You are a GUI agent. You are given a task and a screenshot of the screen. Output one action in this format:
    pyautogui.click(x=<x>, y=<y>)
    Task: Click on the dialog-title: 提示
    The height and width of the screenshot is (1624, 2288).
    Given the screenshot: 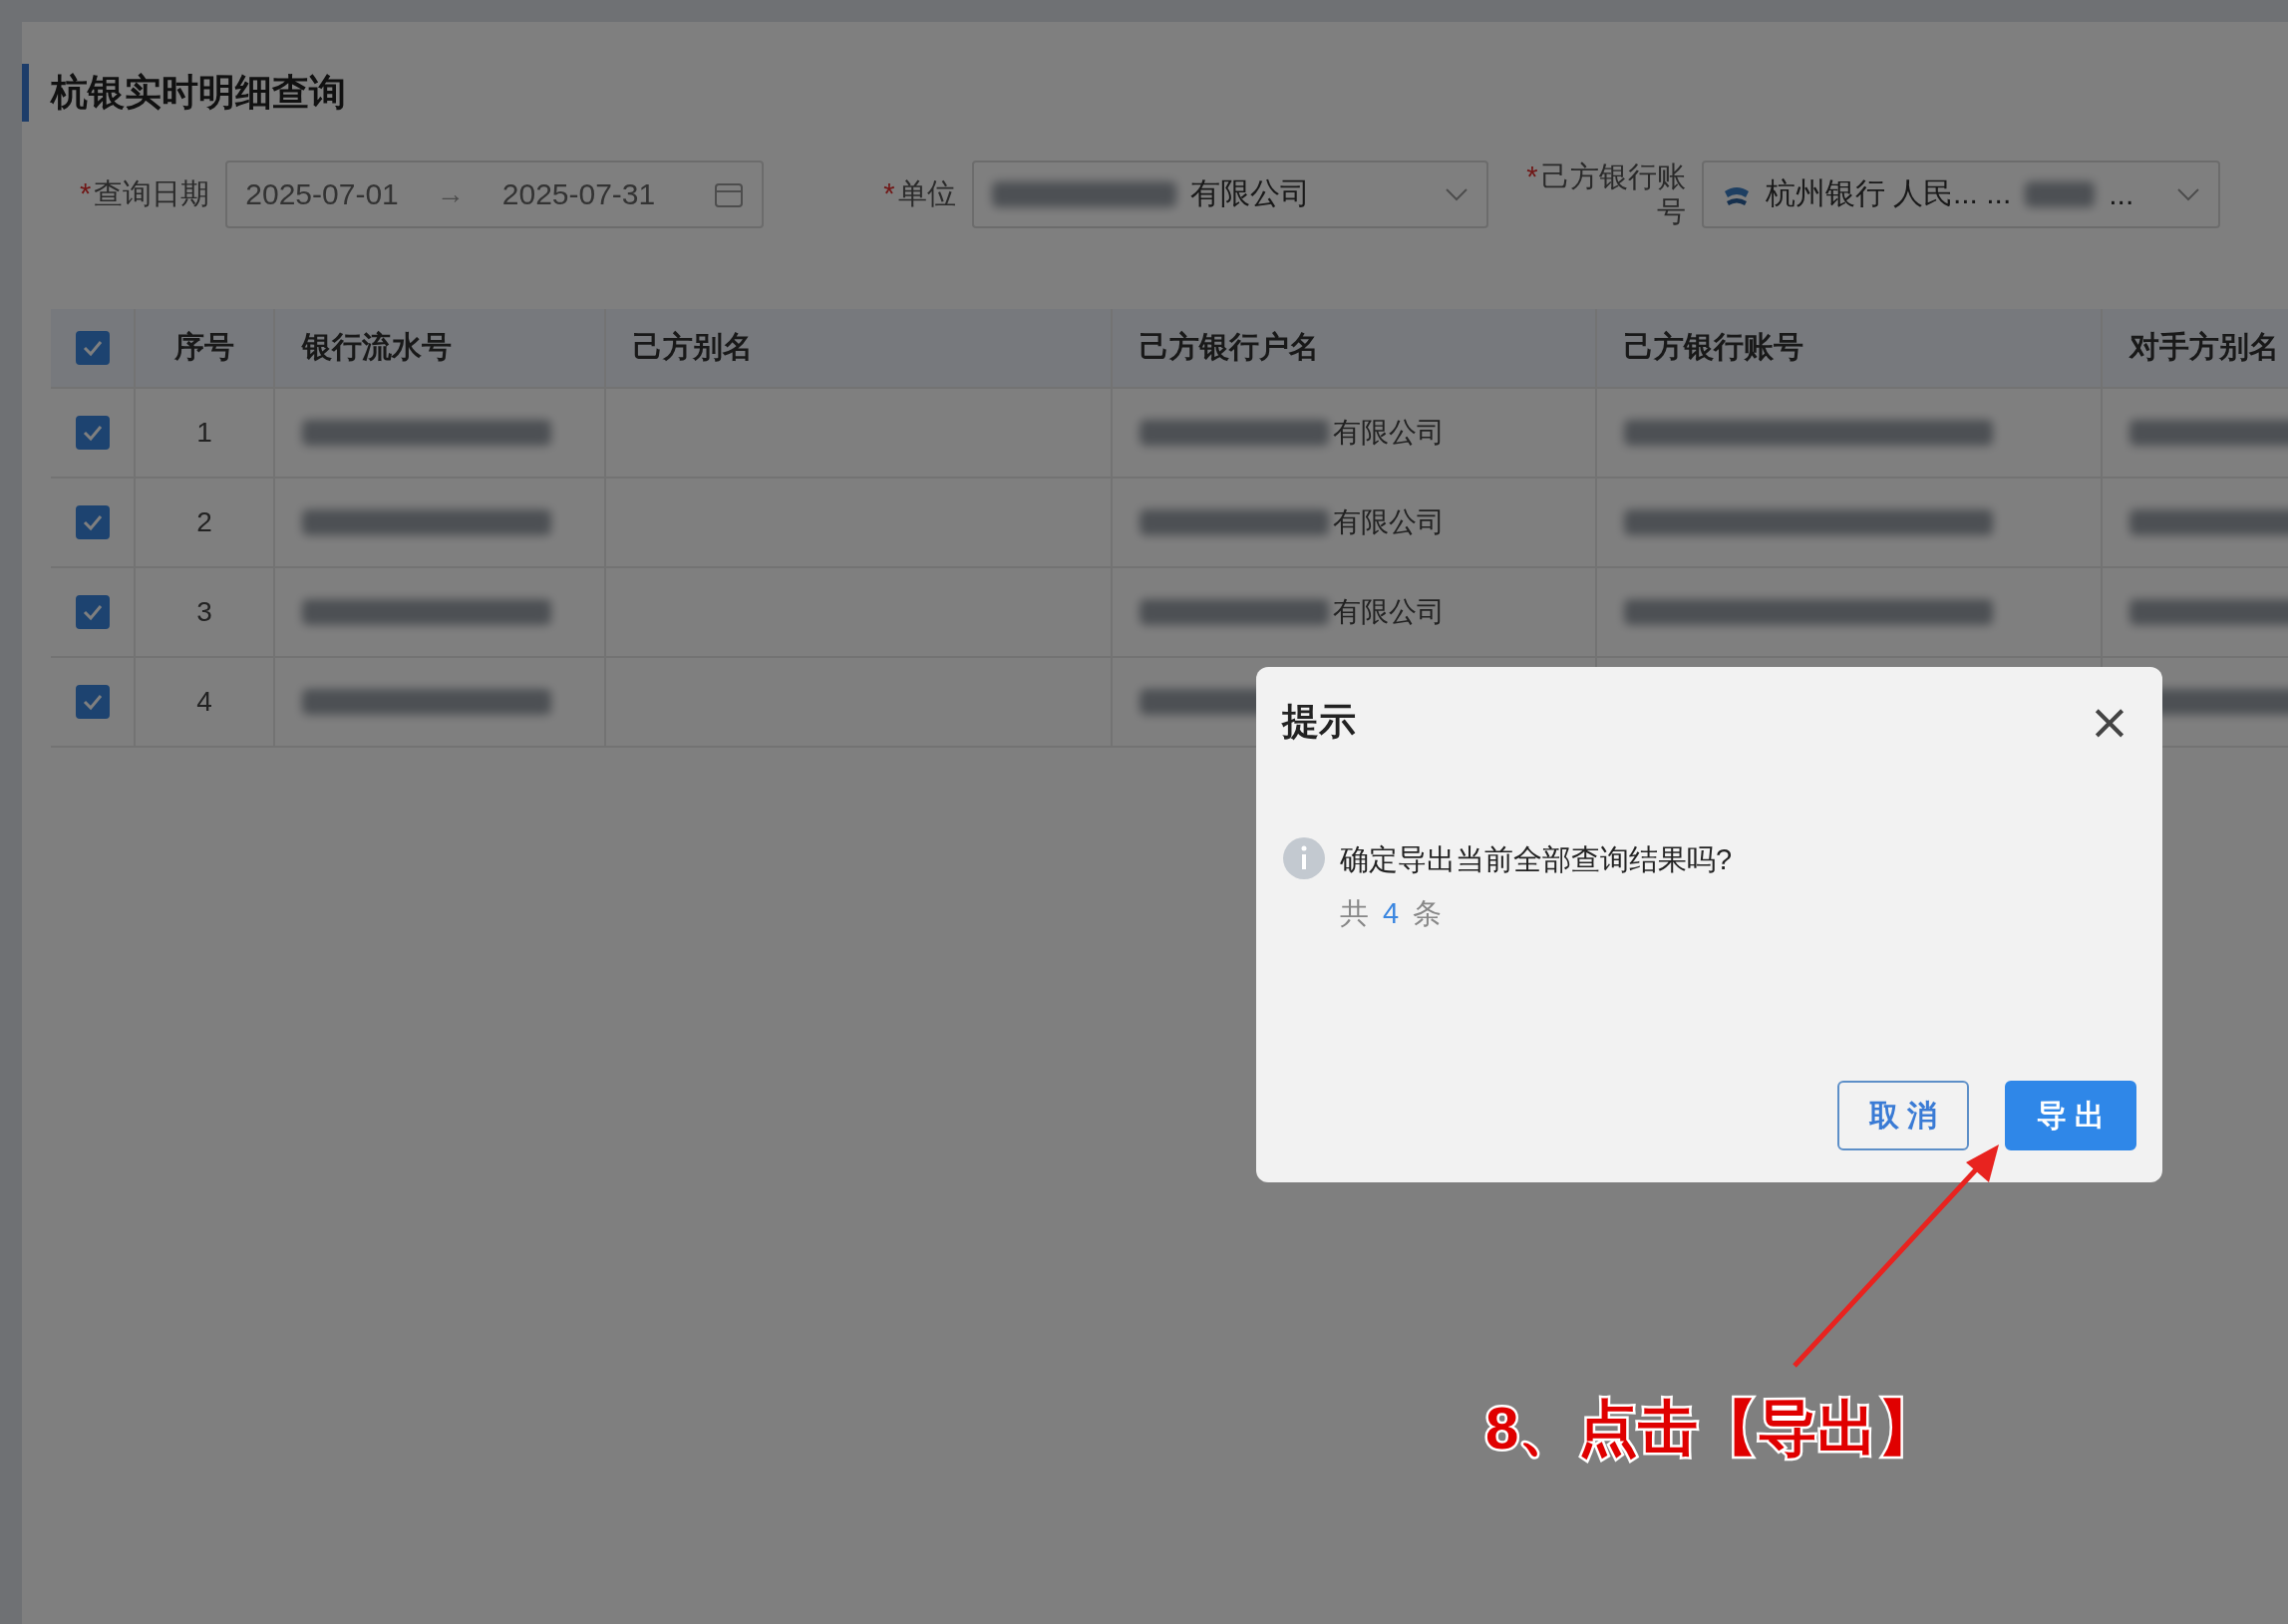 What is the action you would take?
    pyautogui.click(x=1319, y=722)
    